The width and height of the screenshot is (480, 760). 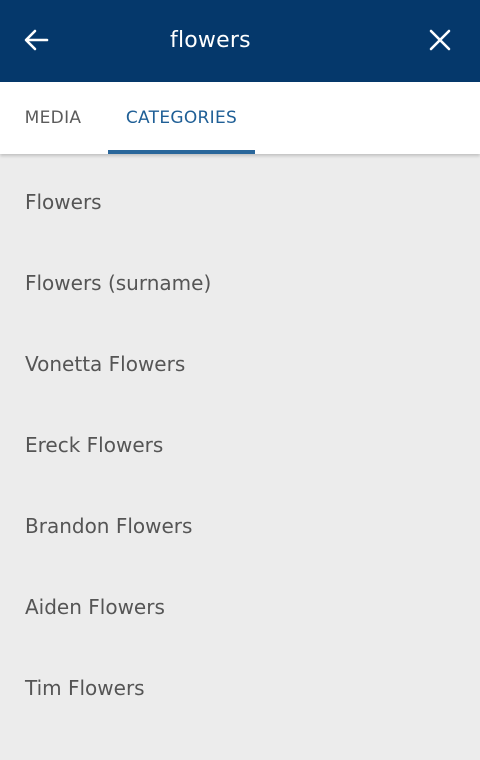 What do you see at coordinates (53, 118) in the screenshot?
I see `tab-media: MEDIA` at bounding box center [53, 118].